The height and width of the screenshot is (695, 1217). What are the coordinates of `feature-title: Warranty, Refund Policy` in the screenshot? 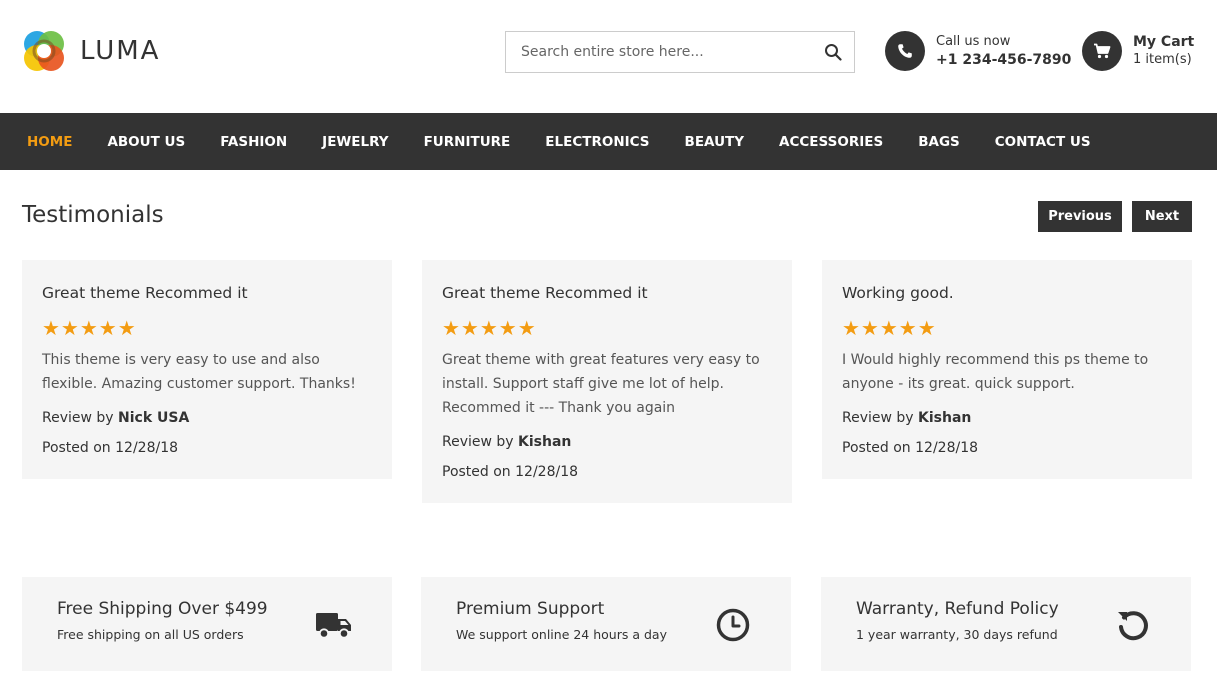 It's located at (957, 609).